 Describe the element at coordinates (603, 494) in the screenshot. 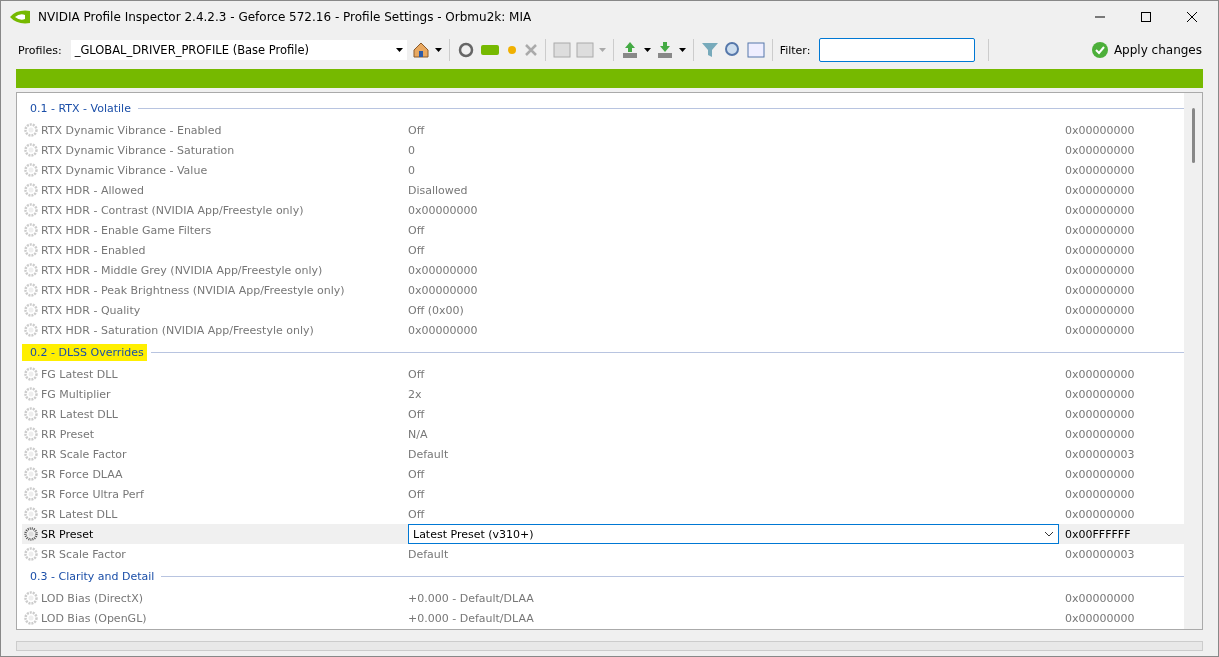

I see `setting-row: SR Force Ultra Perf Off 0x00000000` at that location.